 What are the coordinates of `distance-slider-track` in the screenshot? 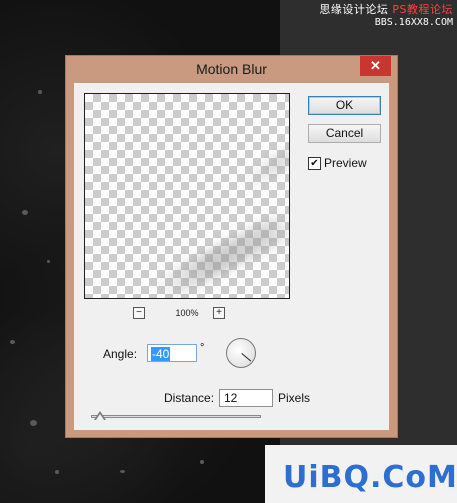 It's located at (176, 416).